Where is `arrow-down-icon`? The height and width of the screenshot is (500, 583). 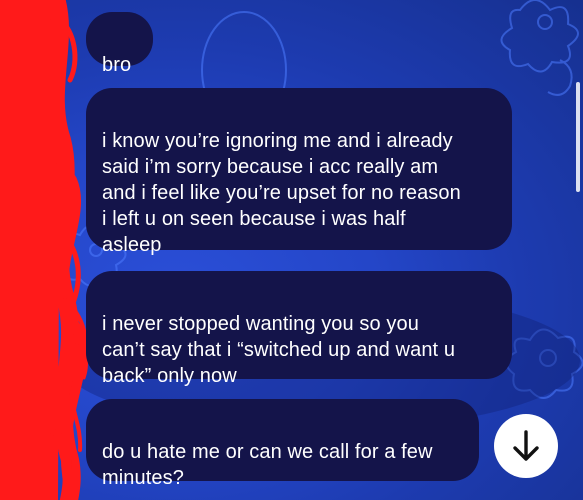 arrow-down-icon is located at coordinates (526, 445).